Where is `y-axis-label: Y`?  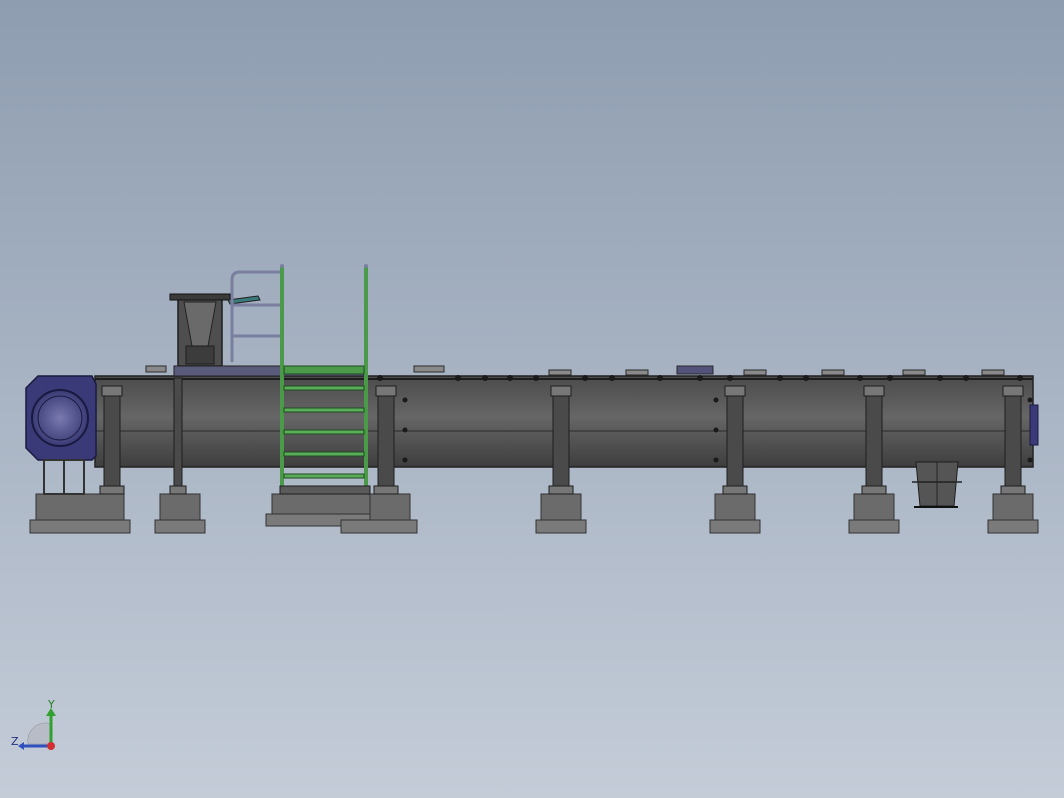
y-axis-label: Y is located at coordinates (51, 705).